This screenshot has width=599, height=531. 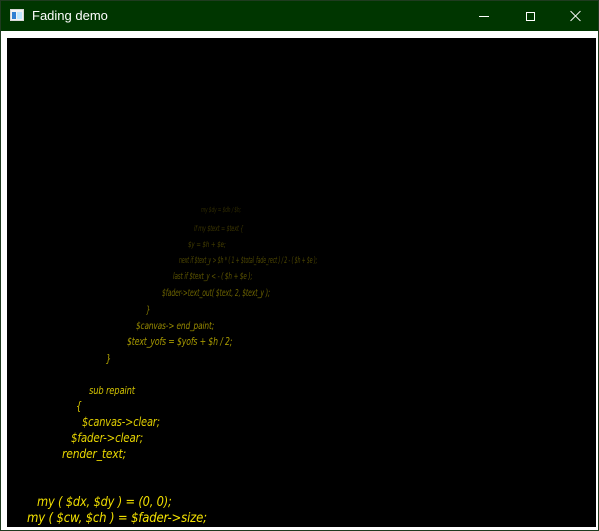 What do you see at coordinates (70, 15) in the screenshot?
I see `window-title: Fading demo` at bounding box center [70, 15].